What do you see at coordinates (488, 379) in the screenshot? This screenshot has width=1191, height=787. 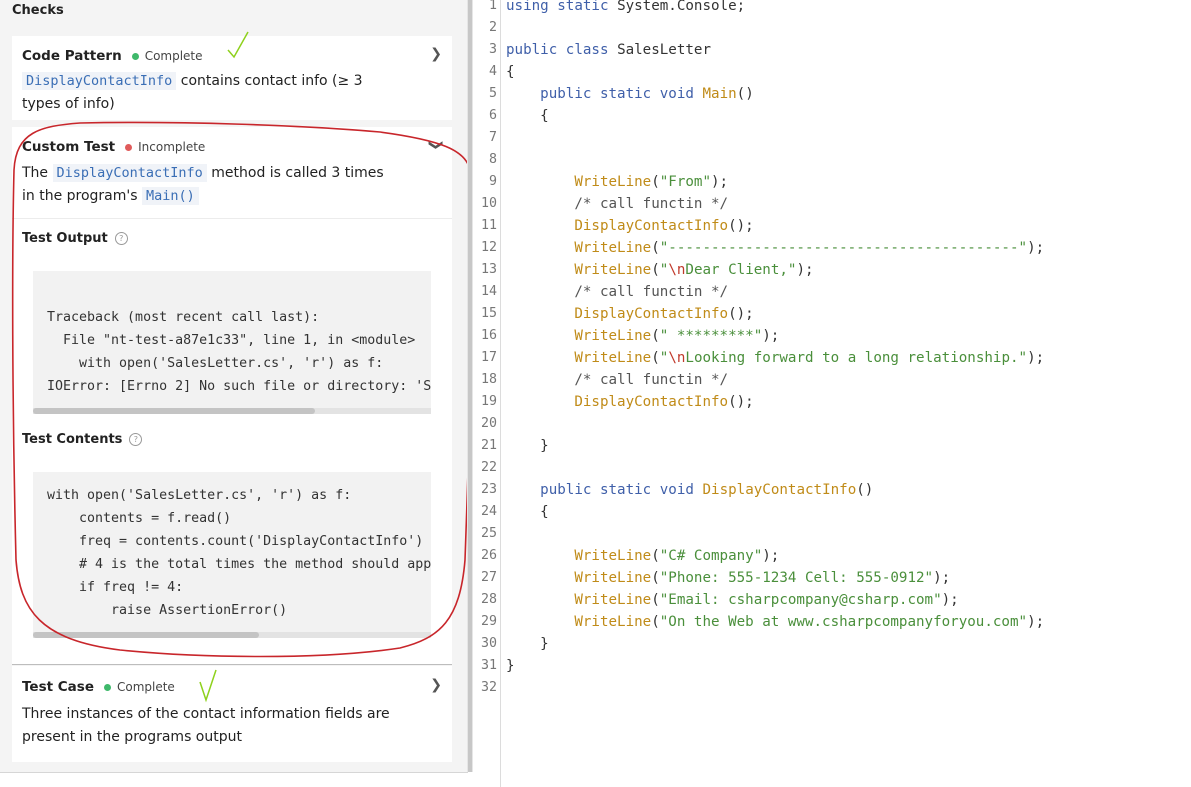 I see `line-number: 18` at bounding box center [488, 379].